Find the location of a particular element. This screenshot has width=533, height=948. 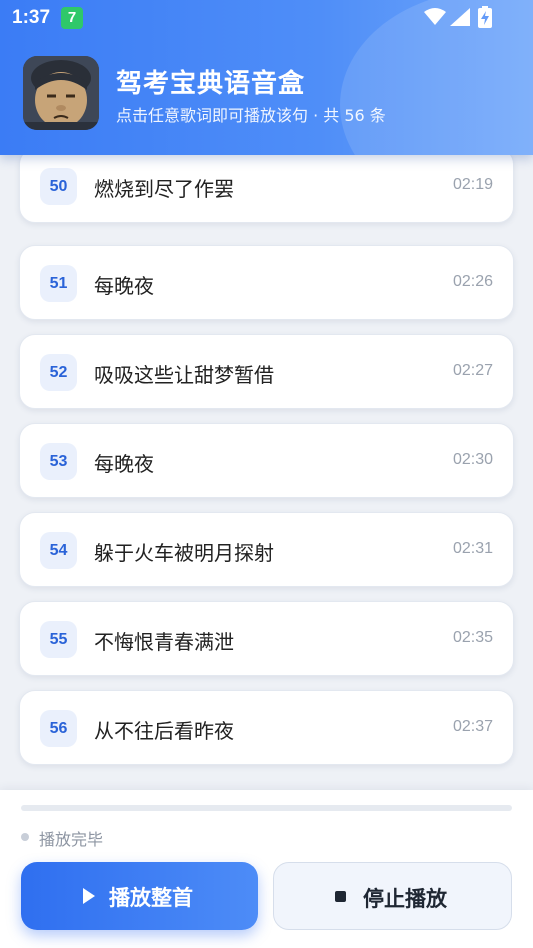

playback-status: 播放完毕 is located at coordinates (71, 839).